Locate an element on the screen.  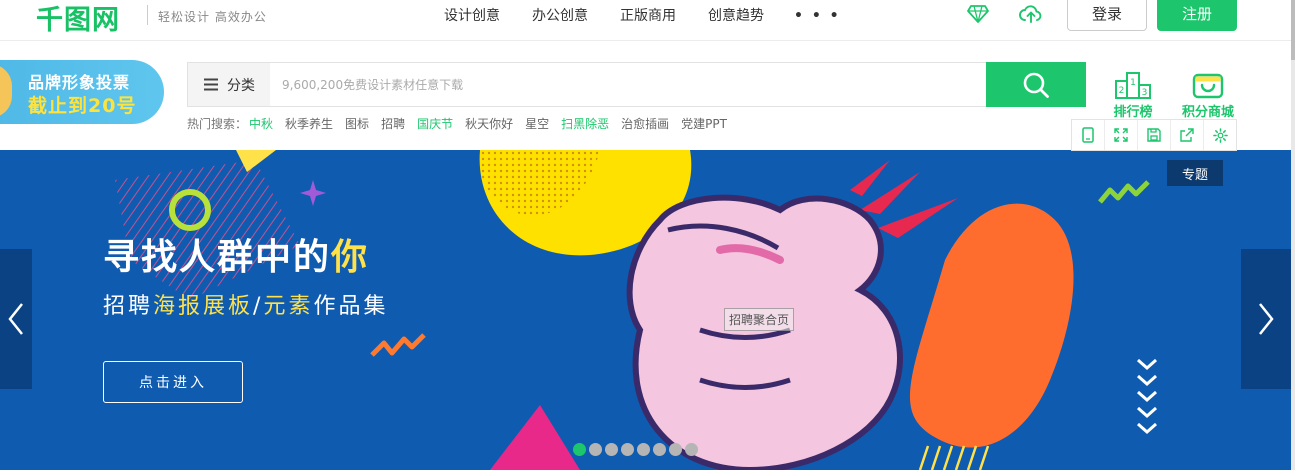
menu-item-office: 办公创意 is located at coordinates (560, 16).